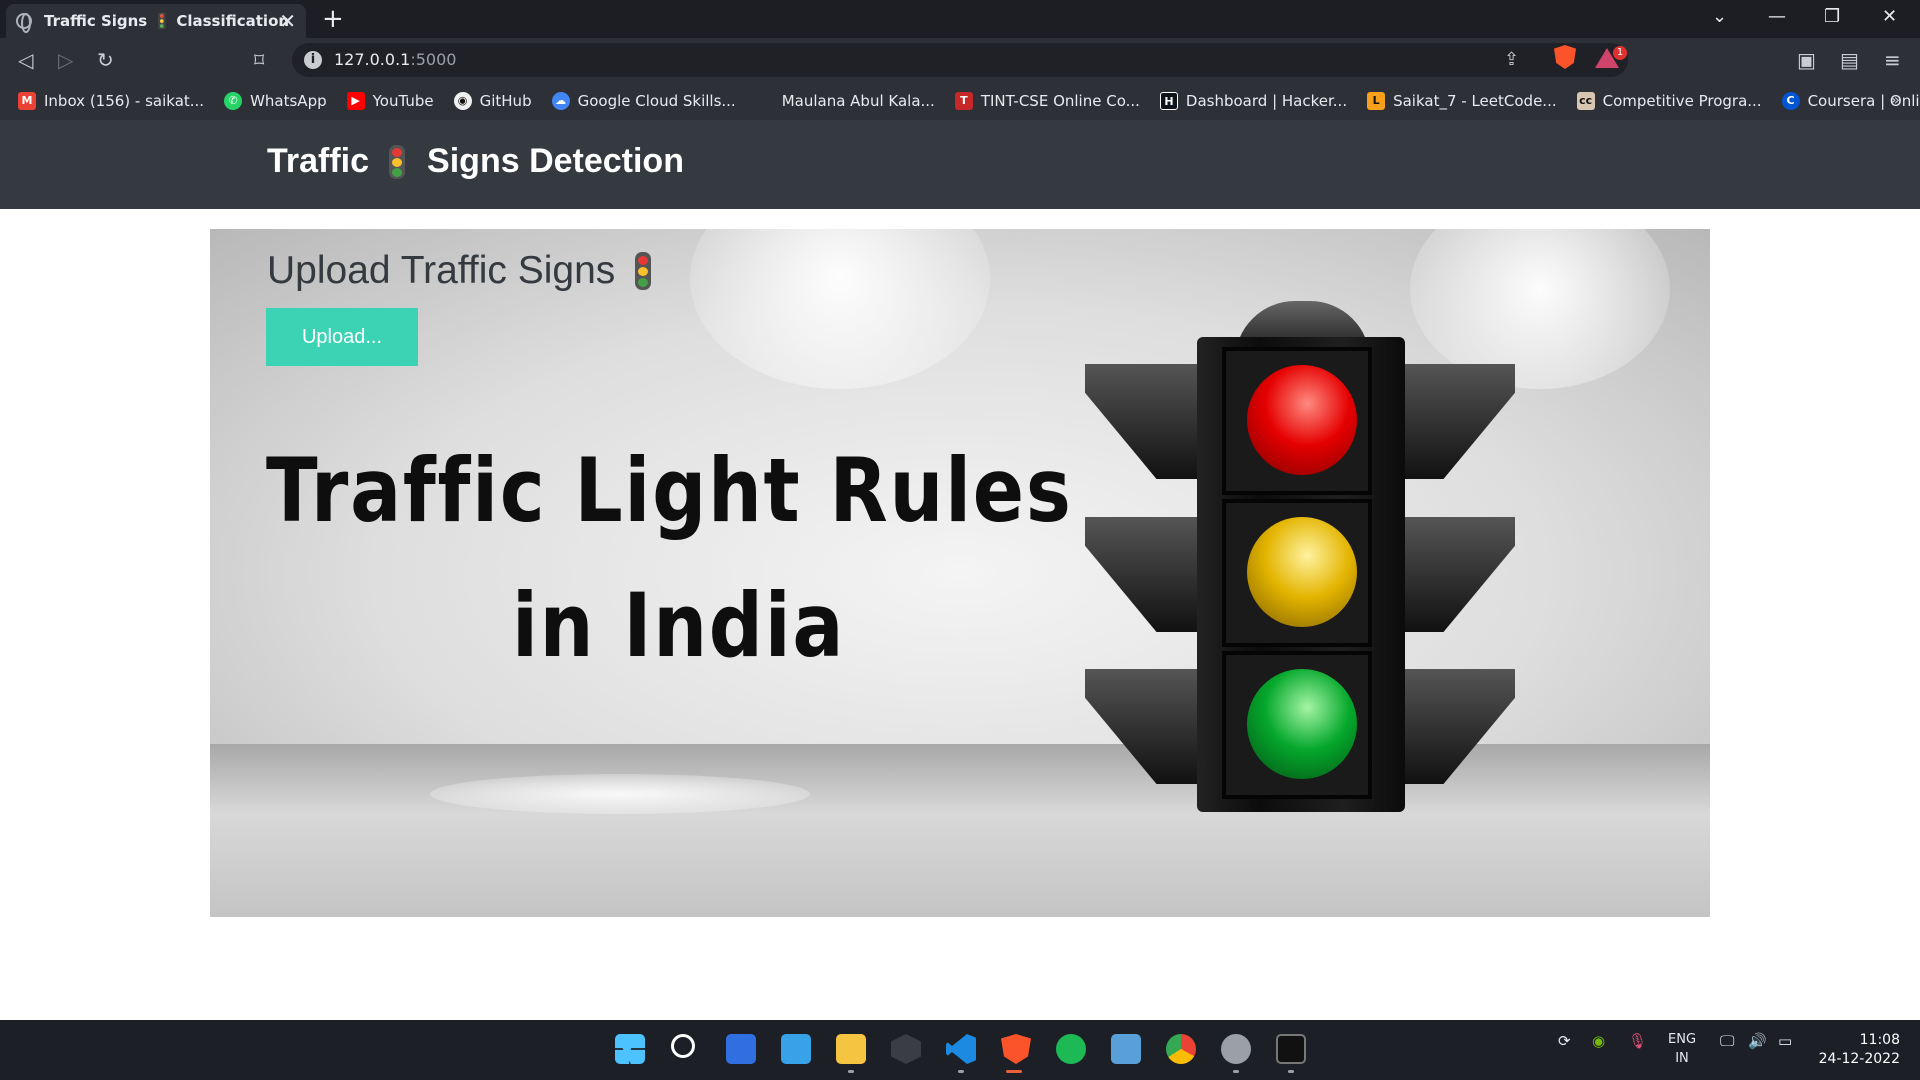  I want to click on gmail-icon: M, so click(27, 101).